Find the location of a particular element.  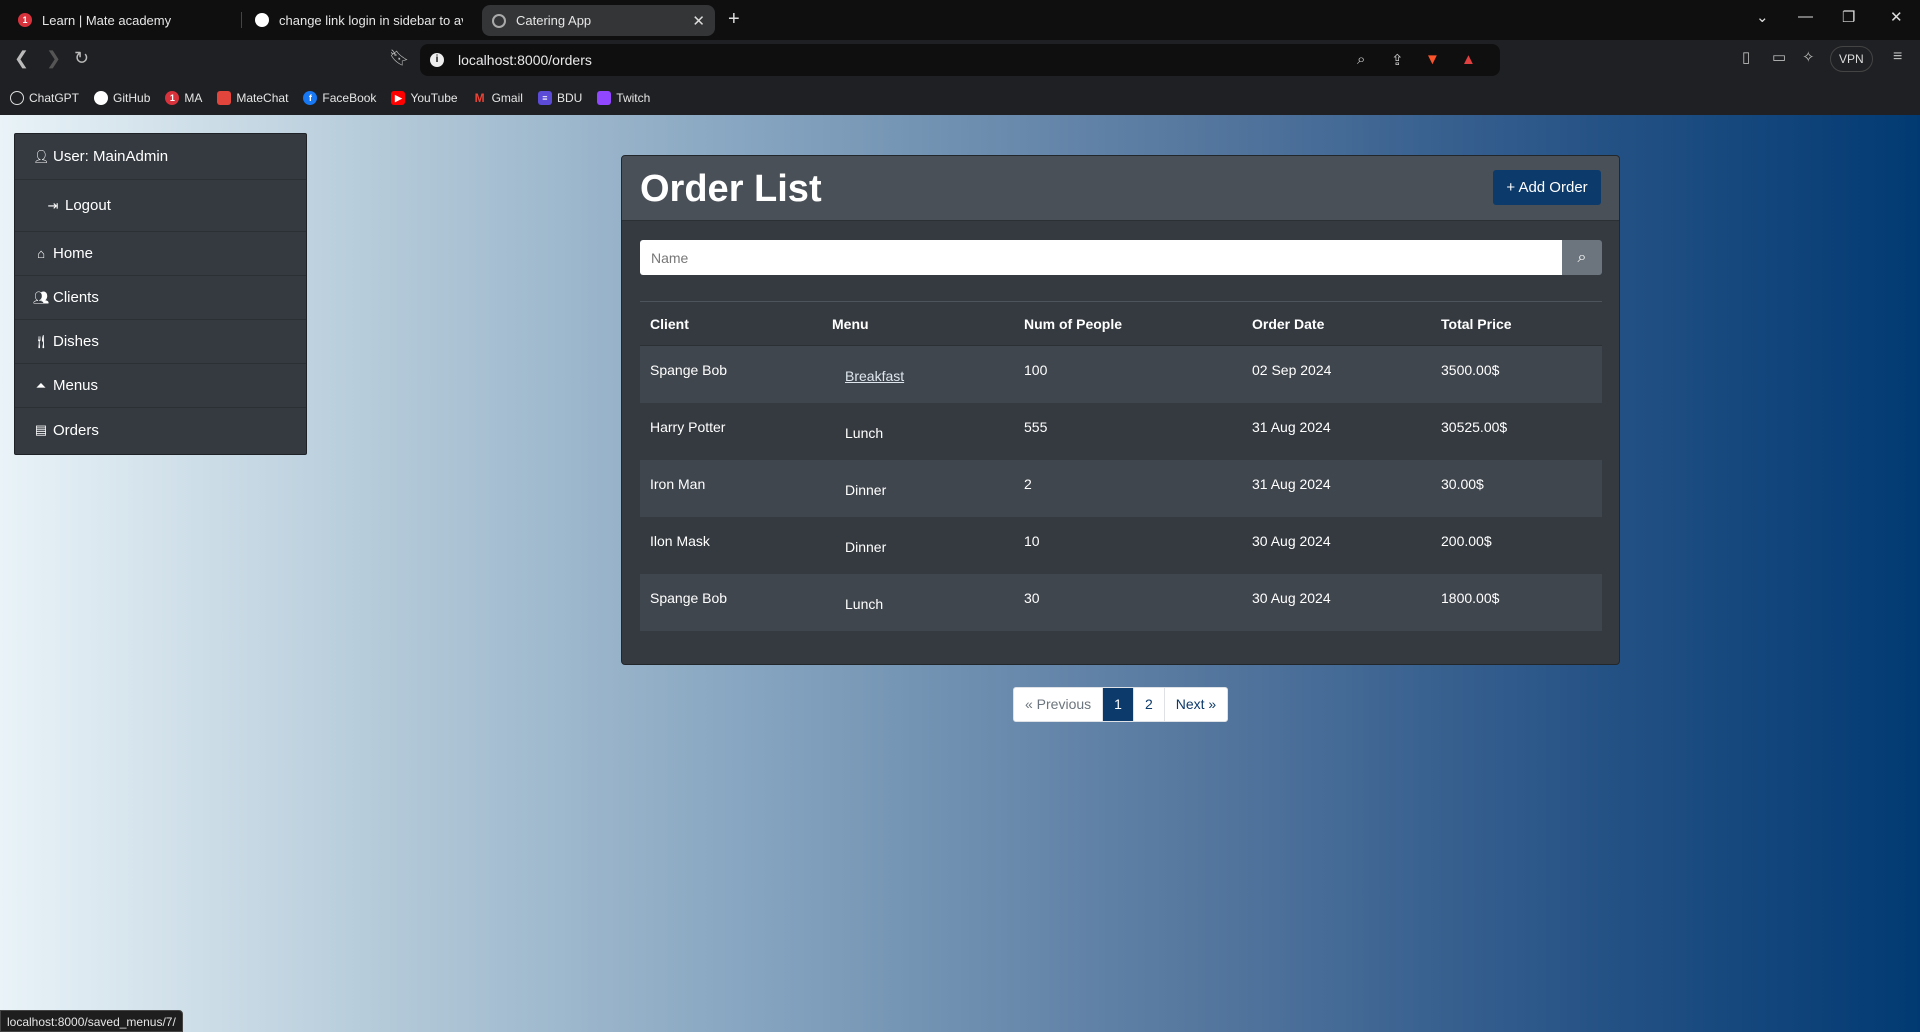

bookmark-ma: 1 MA is located at coordinates (183, 97).